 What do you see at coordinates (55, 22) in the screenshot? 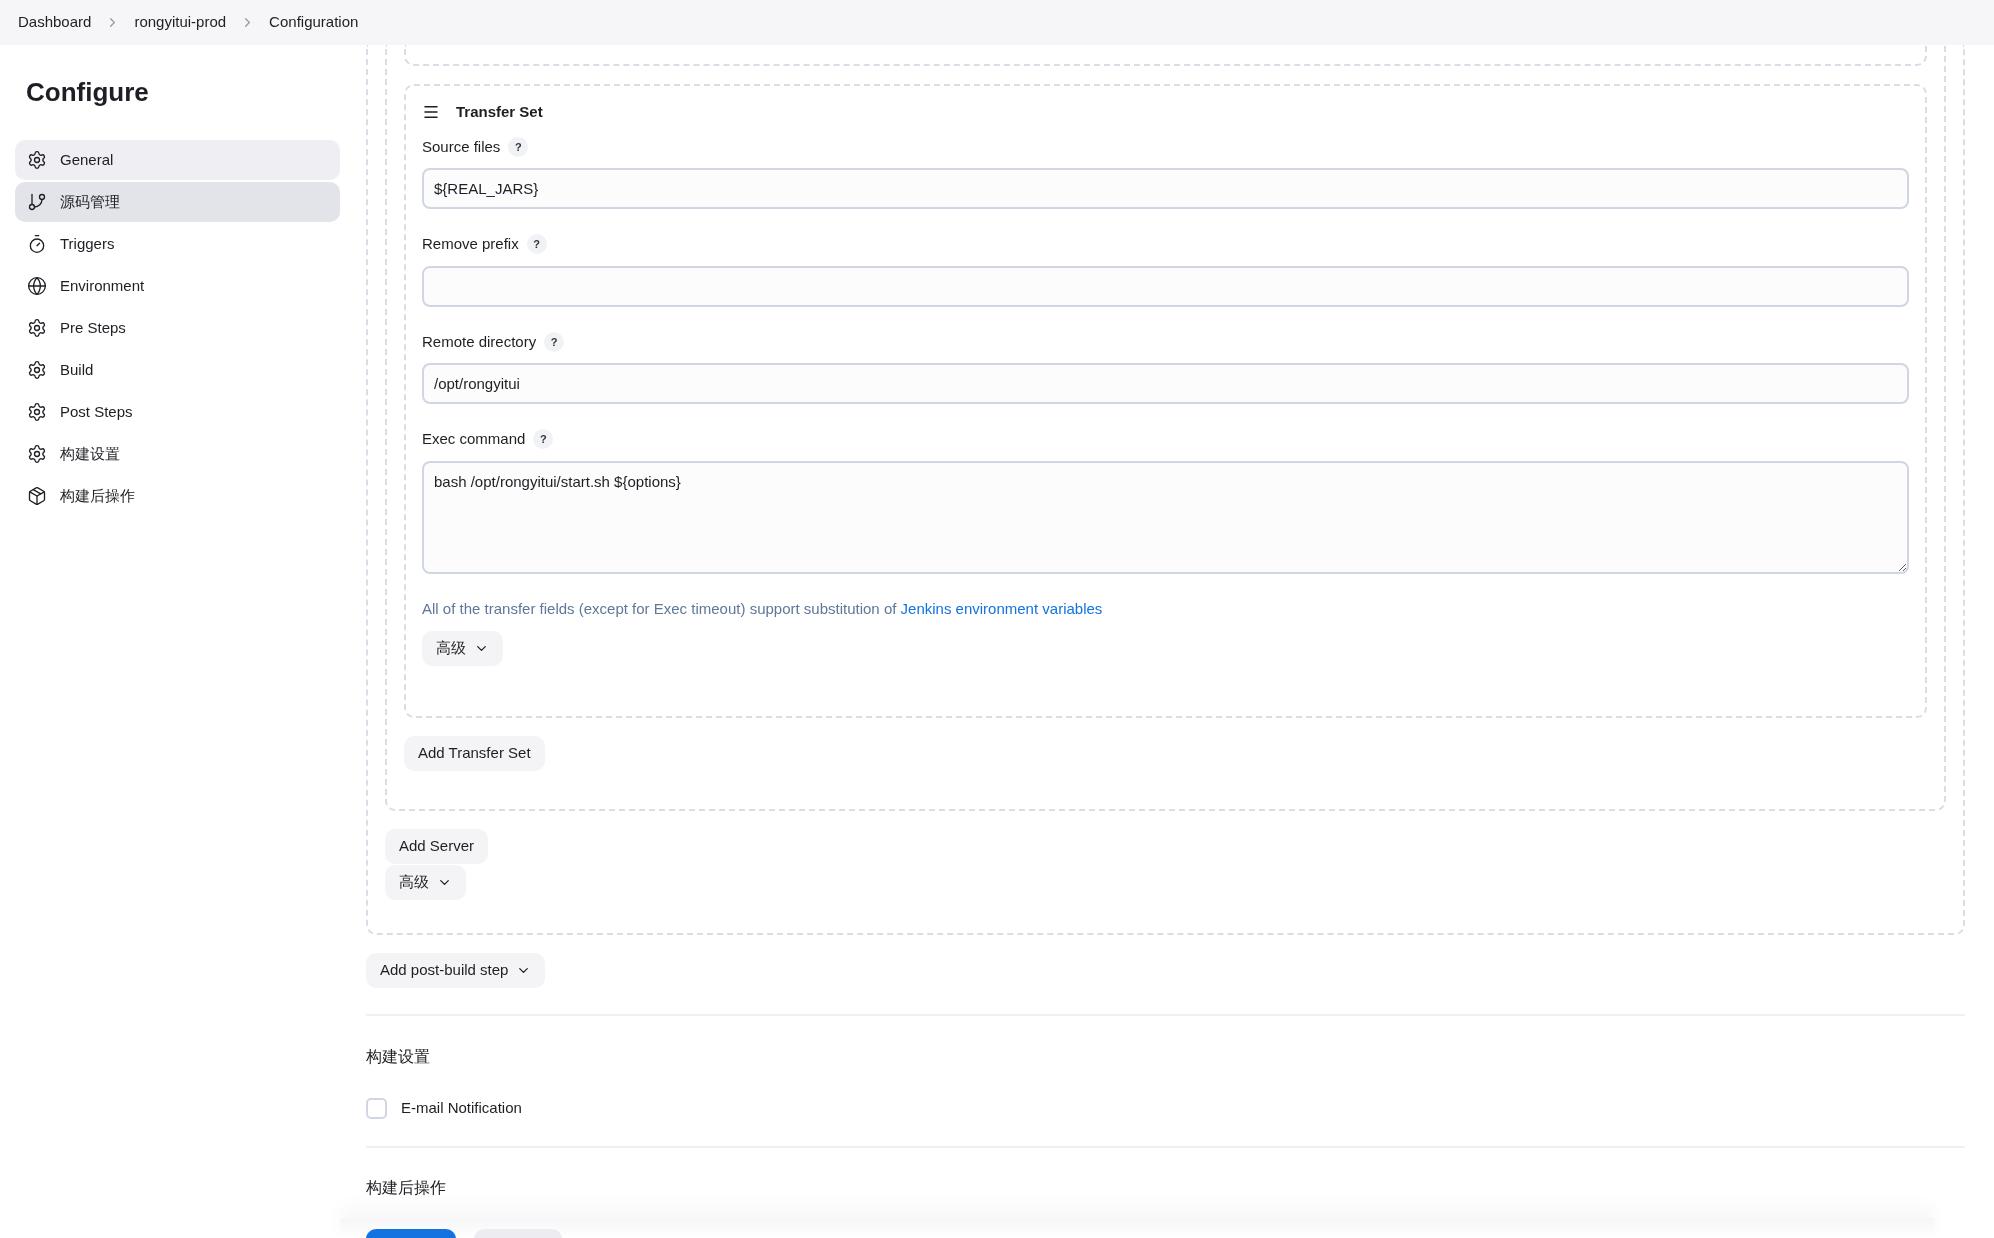
I see `breadcrumb-link: Dashboard` at bounding box center [55, 22].